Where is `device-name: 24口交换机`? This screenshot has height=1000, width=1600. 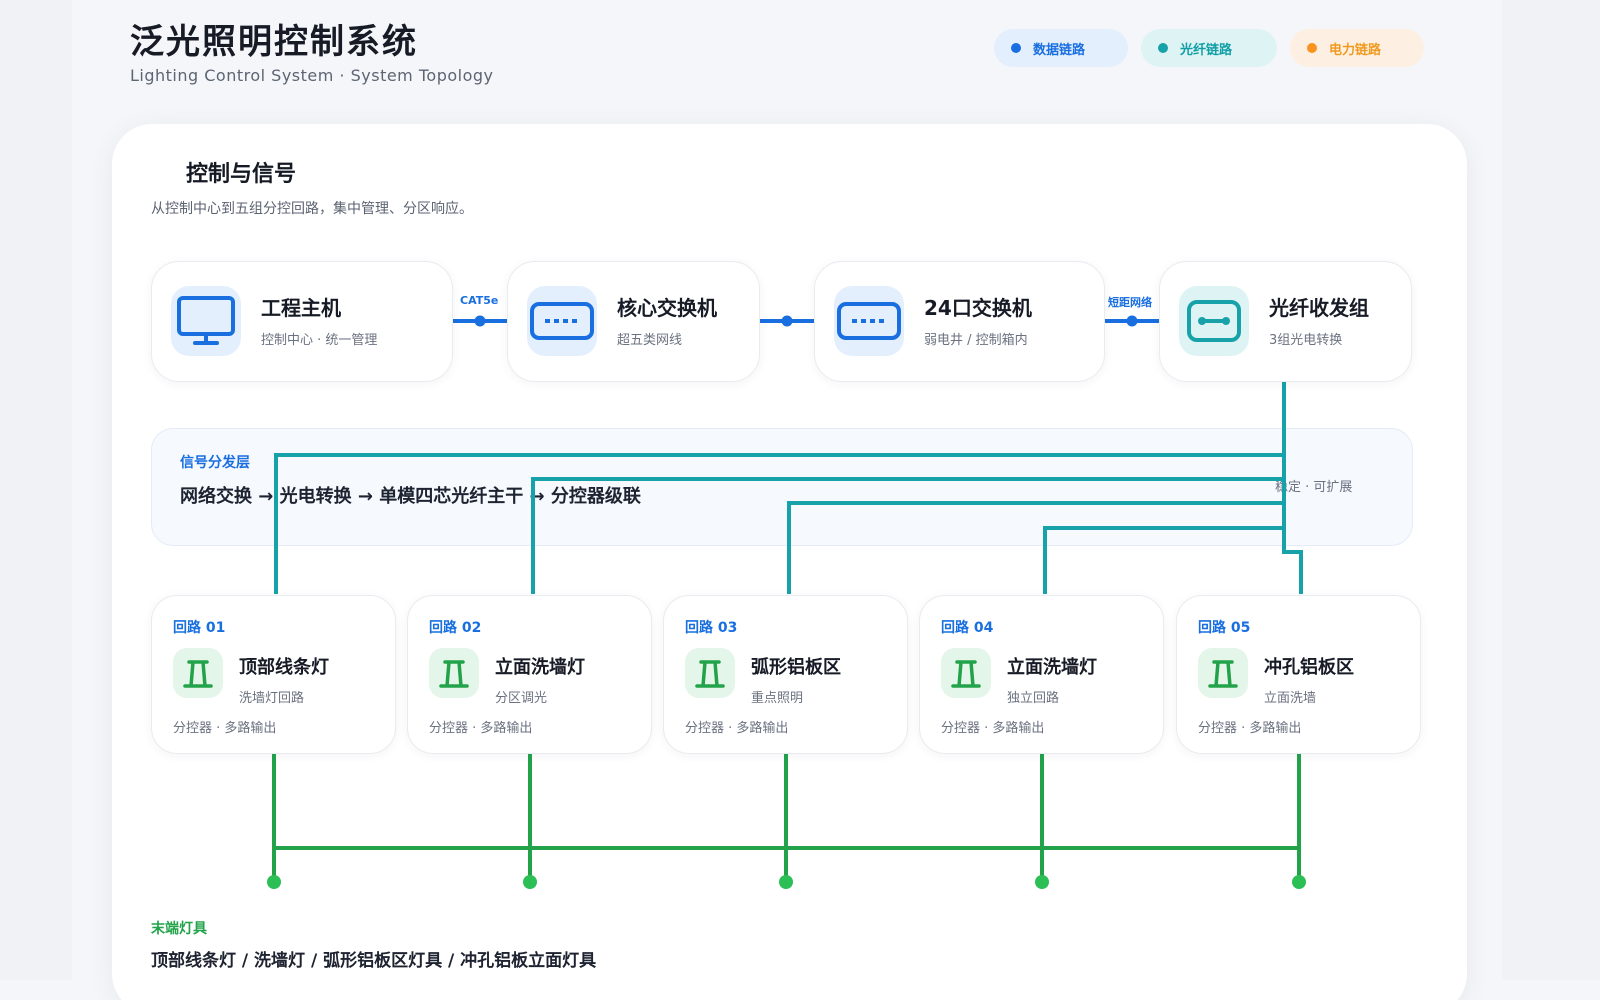
device-name: 24口交换机 is located at coordinates (978, 308).